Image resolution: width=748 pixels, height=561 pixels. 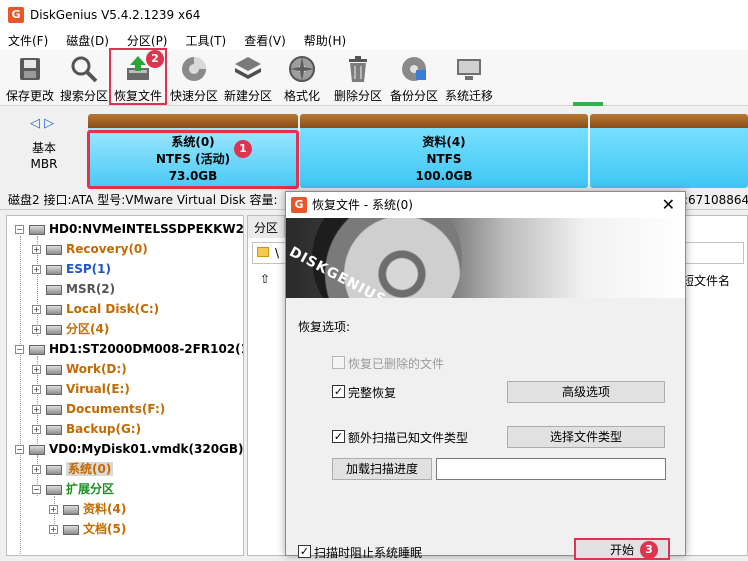 I want to click on tree-node-hd0: − HD0:NVMeINTELSSDPEKKW25(, so click(x=129, y=229).